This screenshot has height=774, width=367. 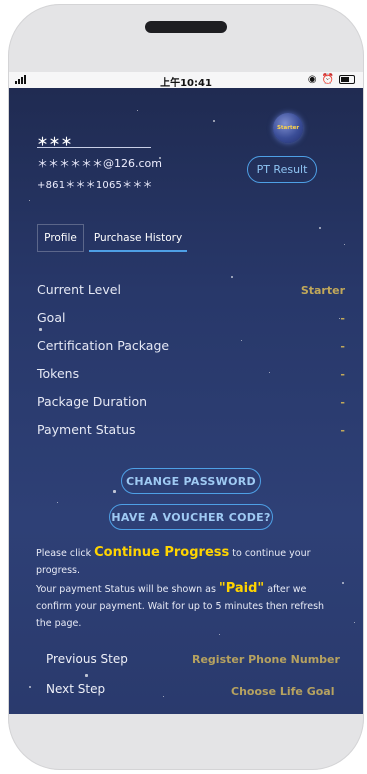 What do you see at coordinates (342, 318) in the screenshot?
I see `row-goal-value: -` at bounding box center [342, 318].